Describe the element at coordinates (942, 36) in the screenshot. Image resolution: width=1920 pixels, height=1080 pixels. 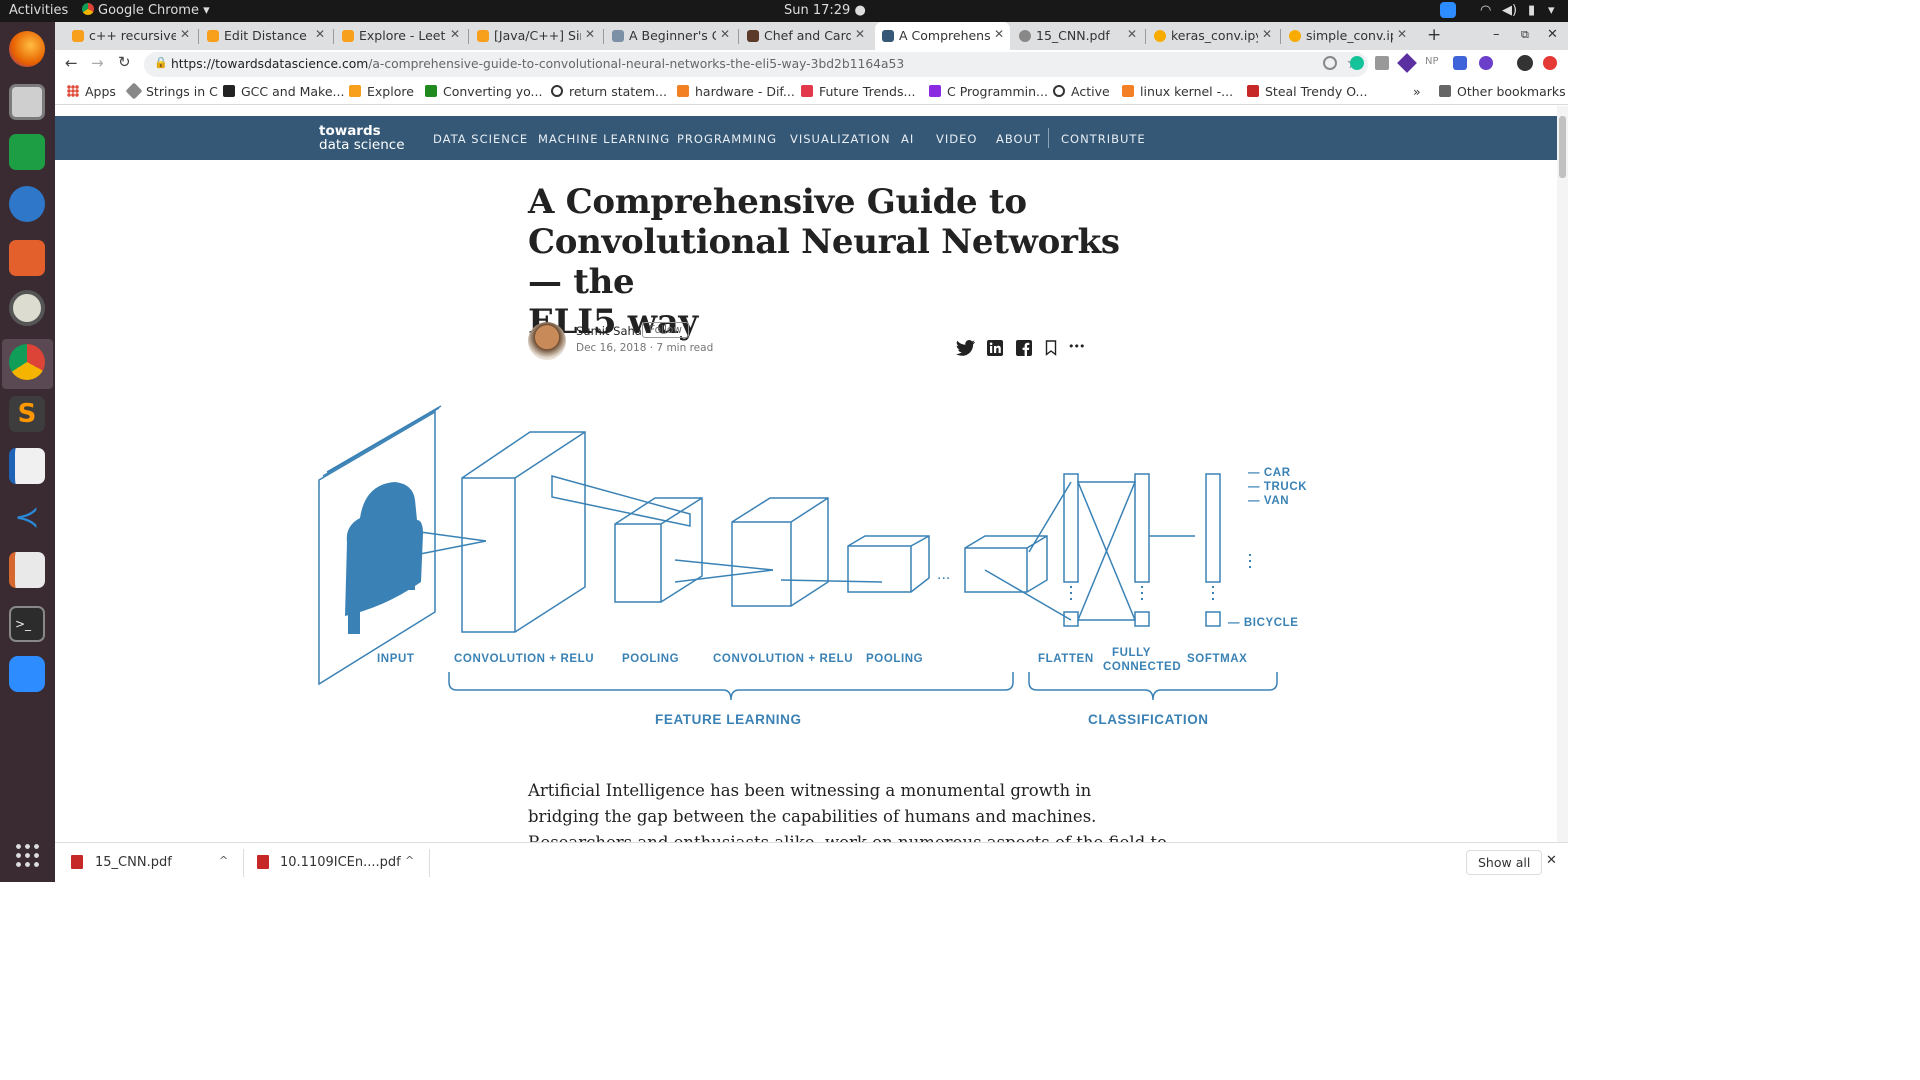
I see `tab-6-active: A Comprehens ✕` at that location.